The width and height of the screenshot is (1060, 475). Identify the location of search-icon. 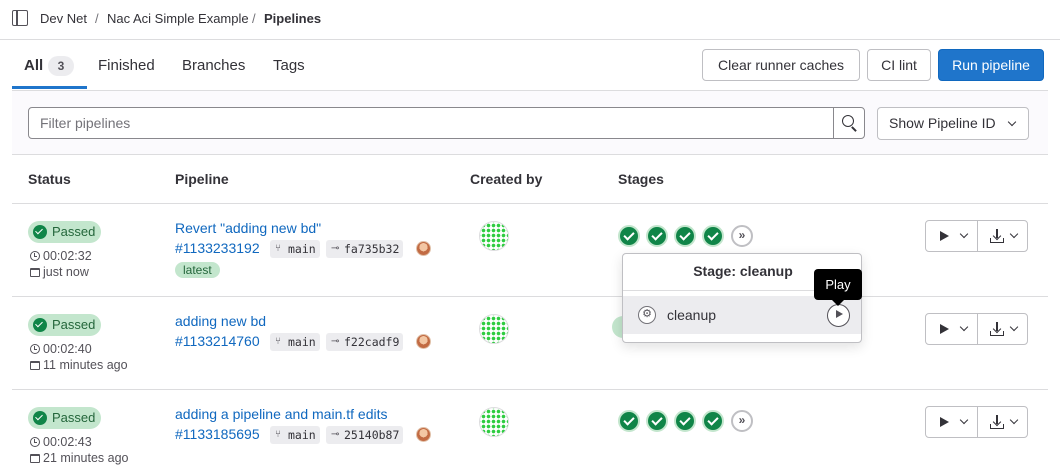
(848, 121).